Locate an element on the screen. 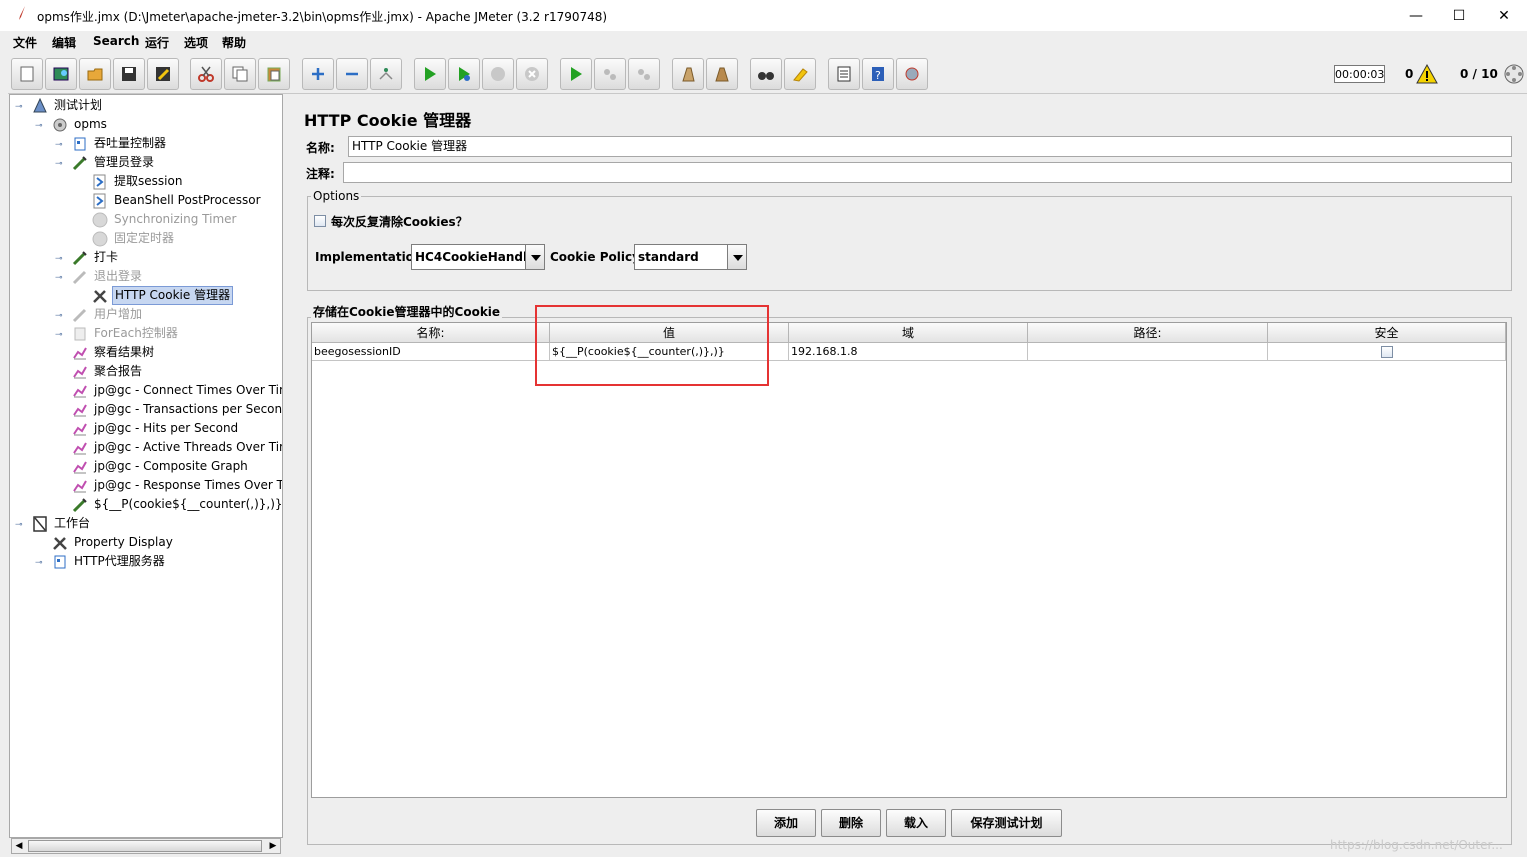  shutdown-icon is located at coordinates (532, 74).